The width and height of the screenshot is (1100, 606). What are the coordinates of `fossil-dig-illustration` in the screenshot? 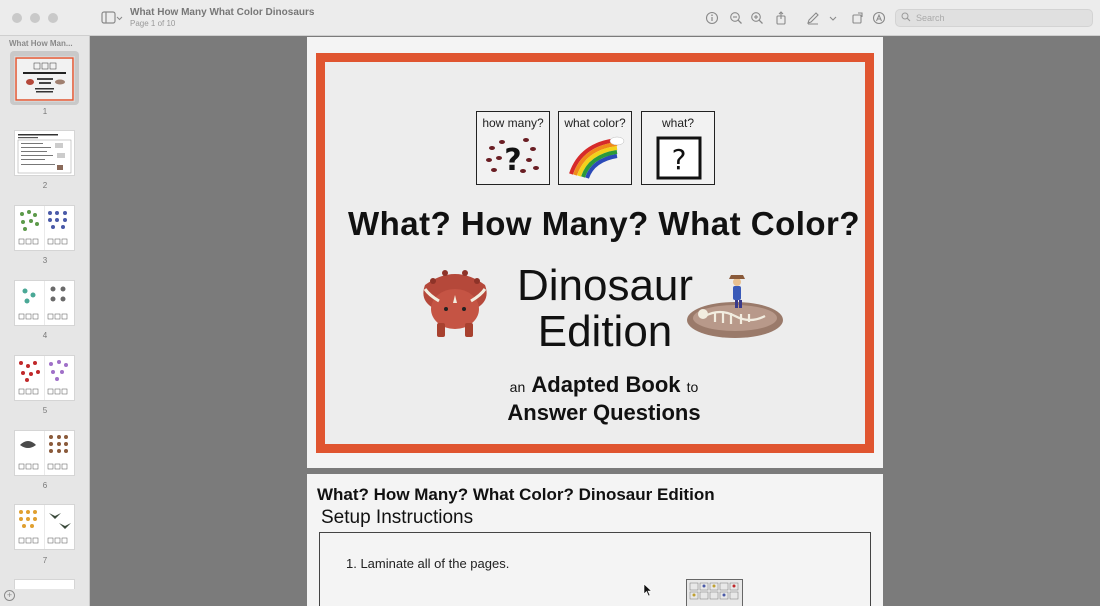 It's located at (735, 306).